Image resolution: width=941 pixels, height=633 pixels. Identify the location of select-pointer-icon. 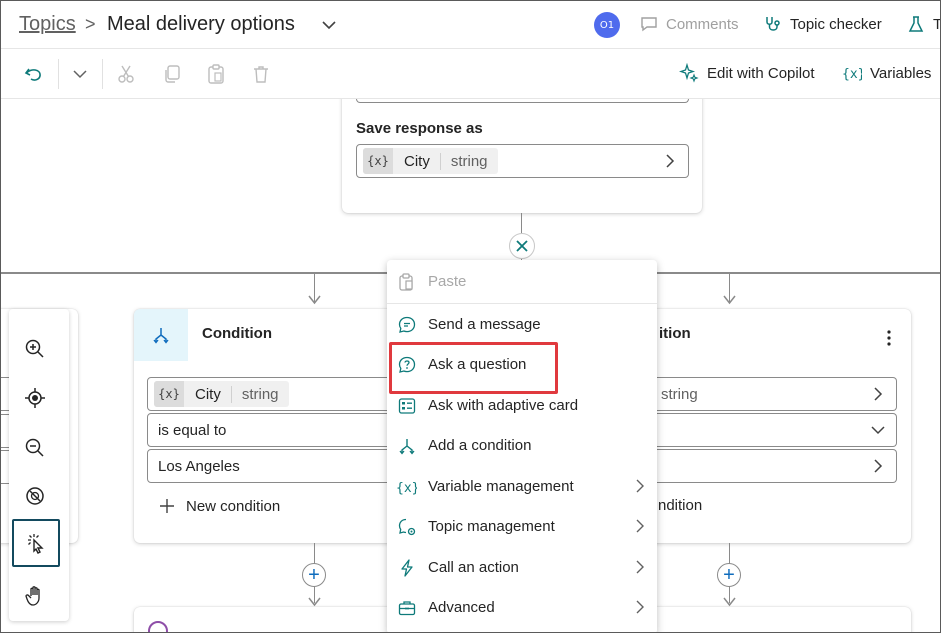
(36, 544).